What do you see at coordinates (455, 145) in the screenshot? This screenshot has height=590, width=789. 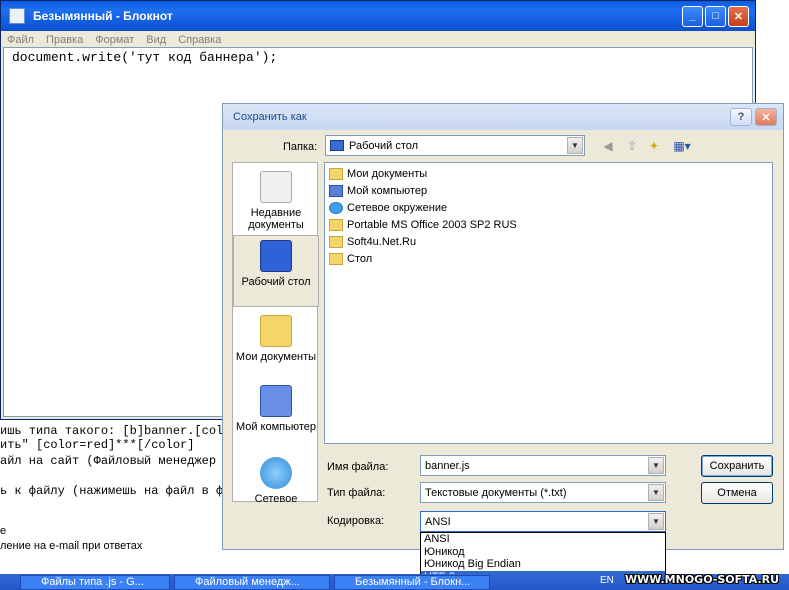 I see `folder-select: Рабочий стол ▼` at bounding box center [455, 145].